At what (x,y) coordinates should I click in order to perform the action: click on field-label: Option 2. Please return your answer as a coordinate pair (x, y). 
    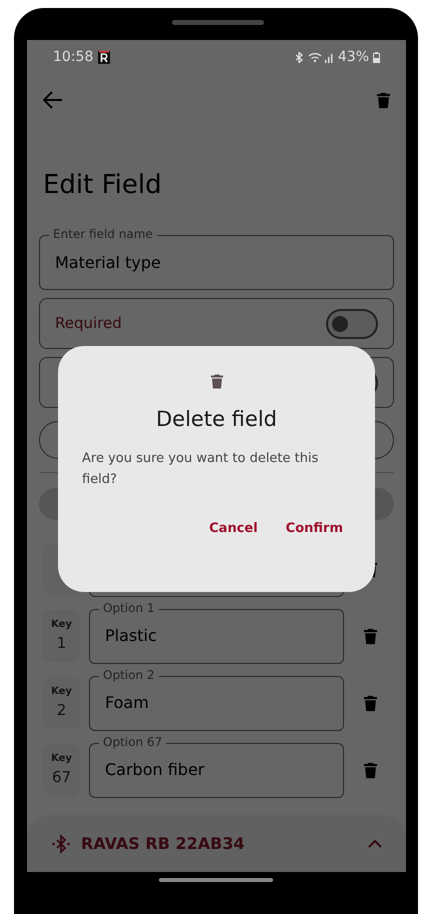
    Looking at the image, I should click on (128, 674).